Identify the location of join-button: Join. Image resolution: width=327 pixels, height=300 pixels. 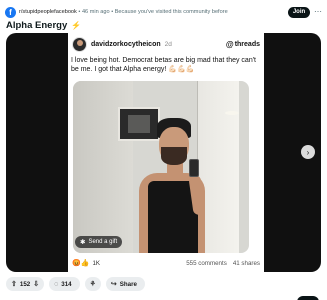
(299, 12).